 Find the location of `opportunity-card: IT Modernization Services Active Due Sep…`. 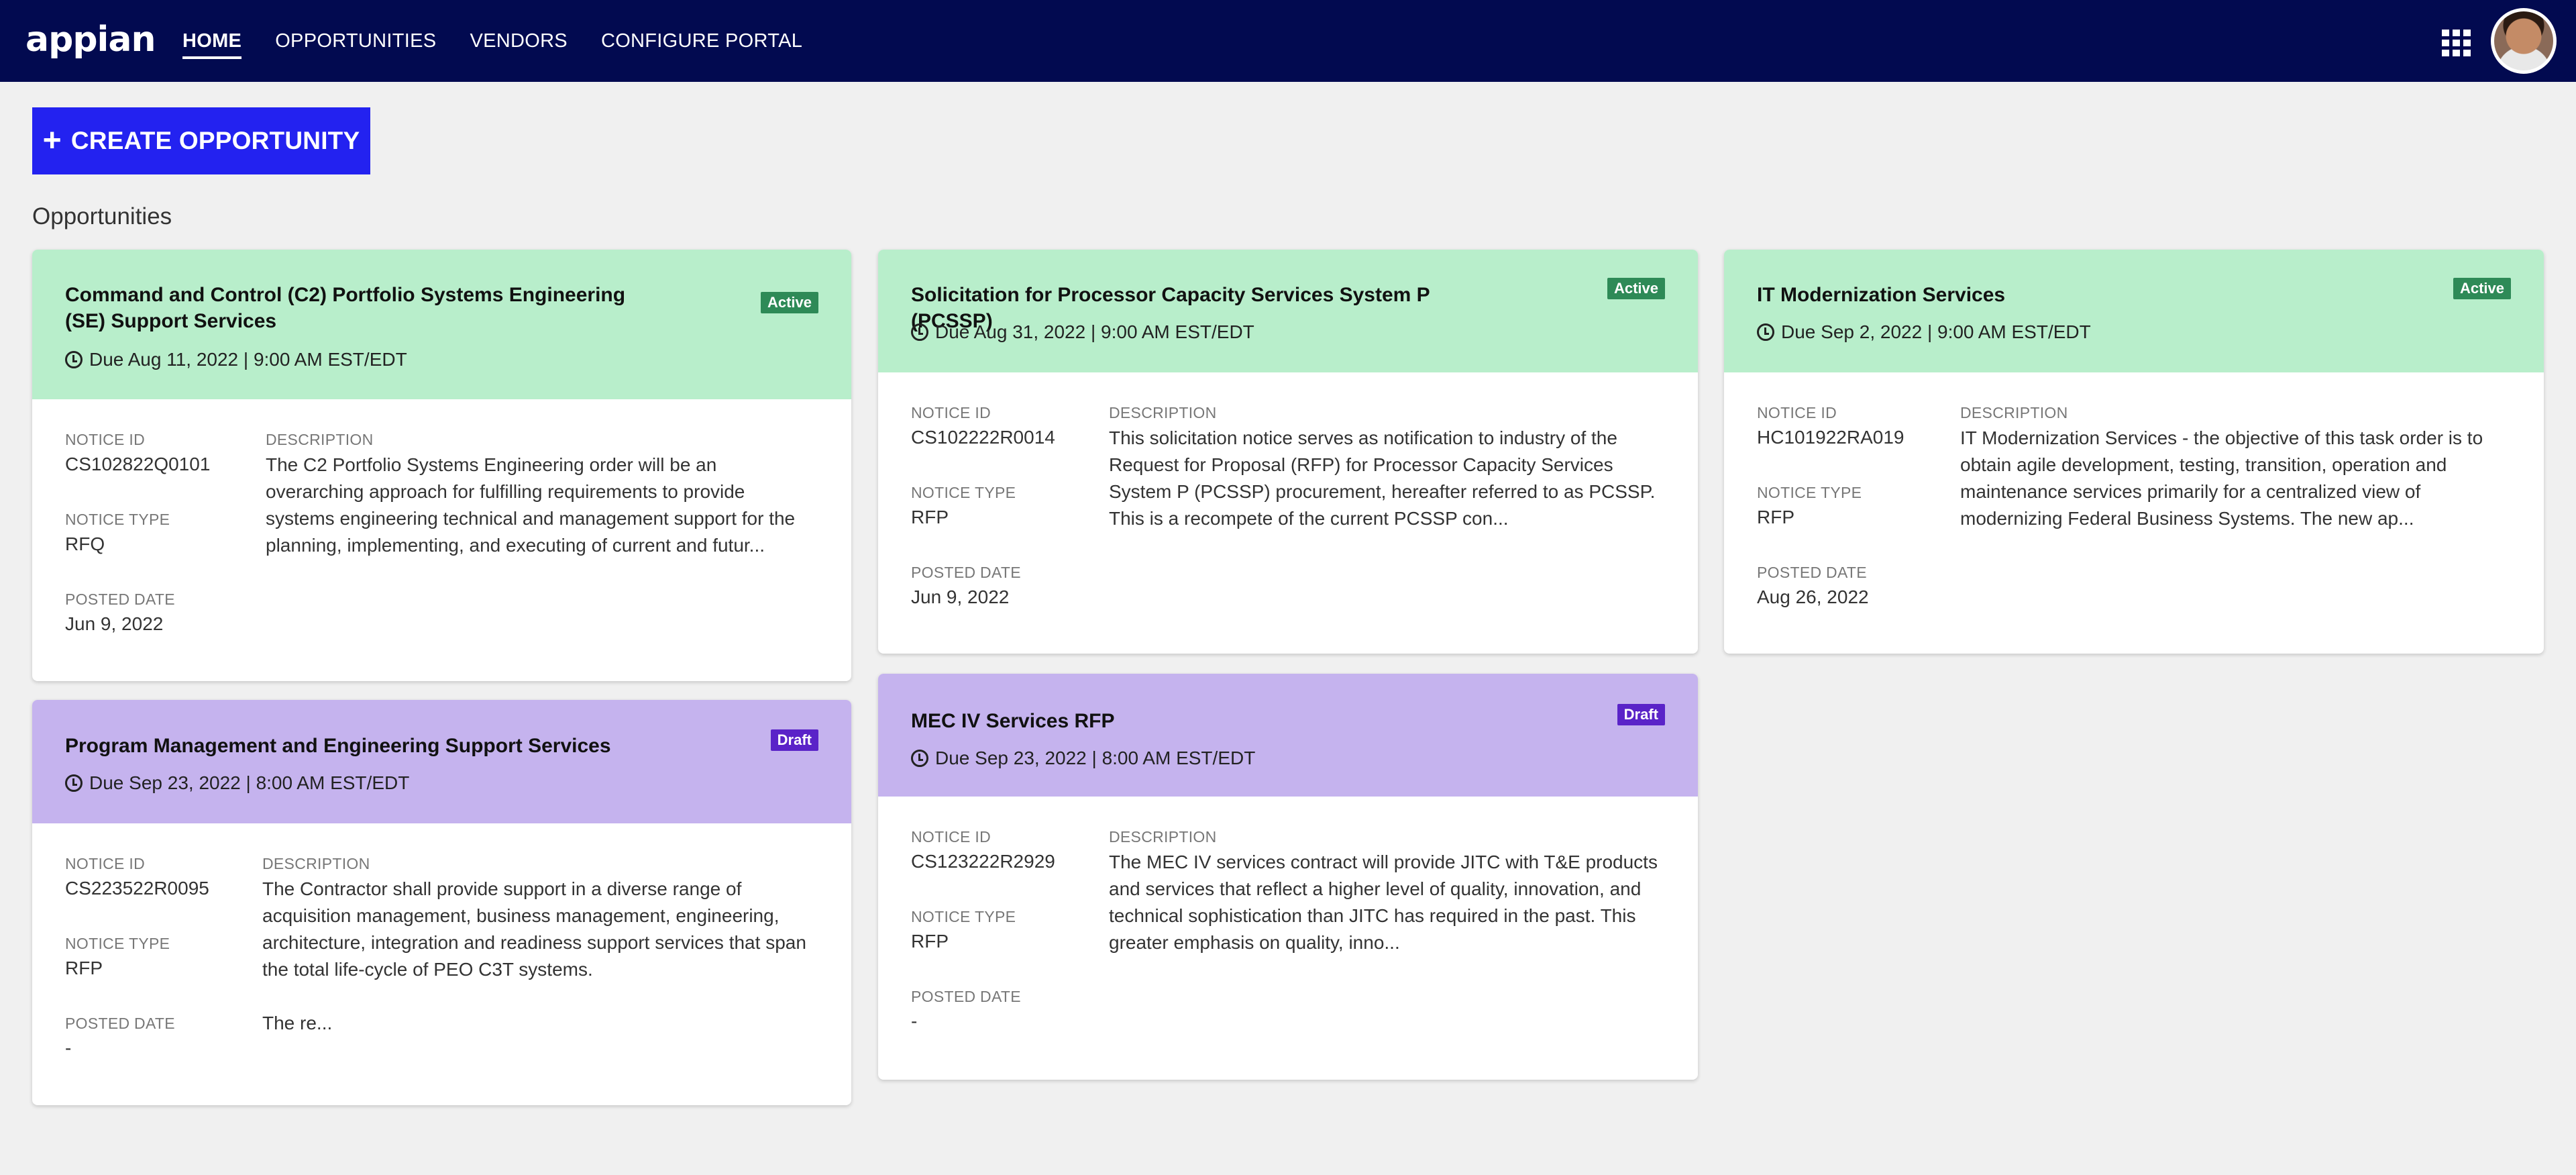

opportunity-card: IT Modernization Services Active Due Sep… is located at coordinates (2134, 452).